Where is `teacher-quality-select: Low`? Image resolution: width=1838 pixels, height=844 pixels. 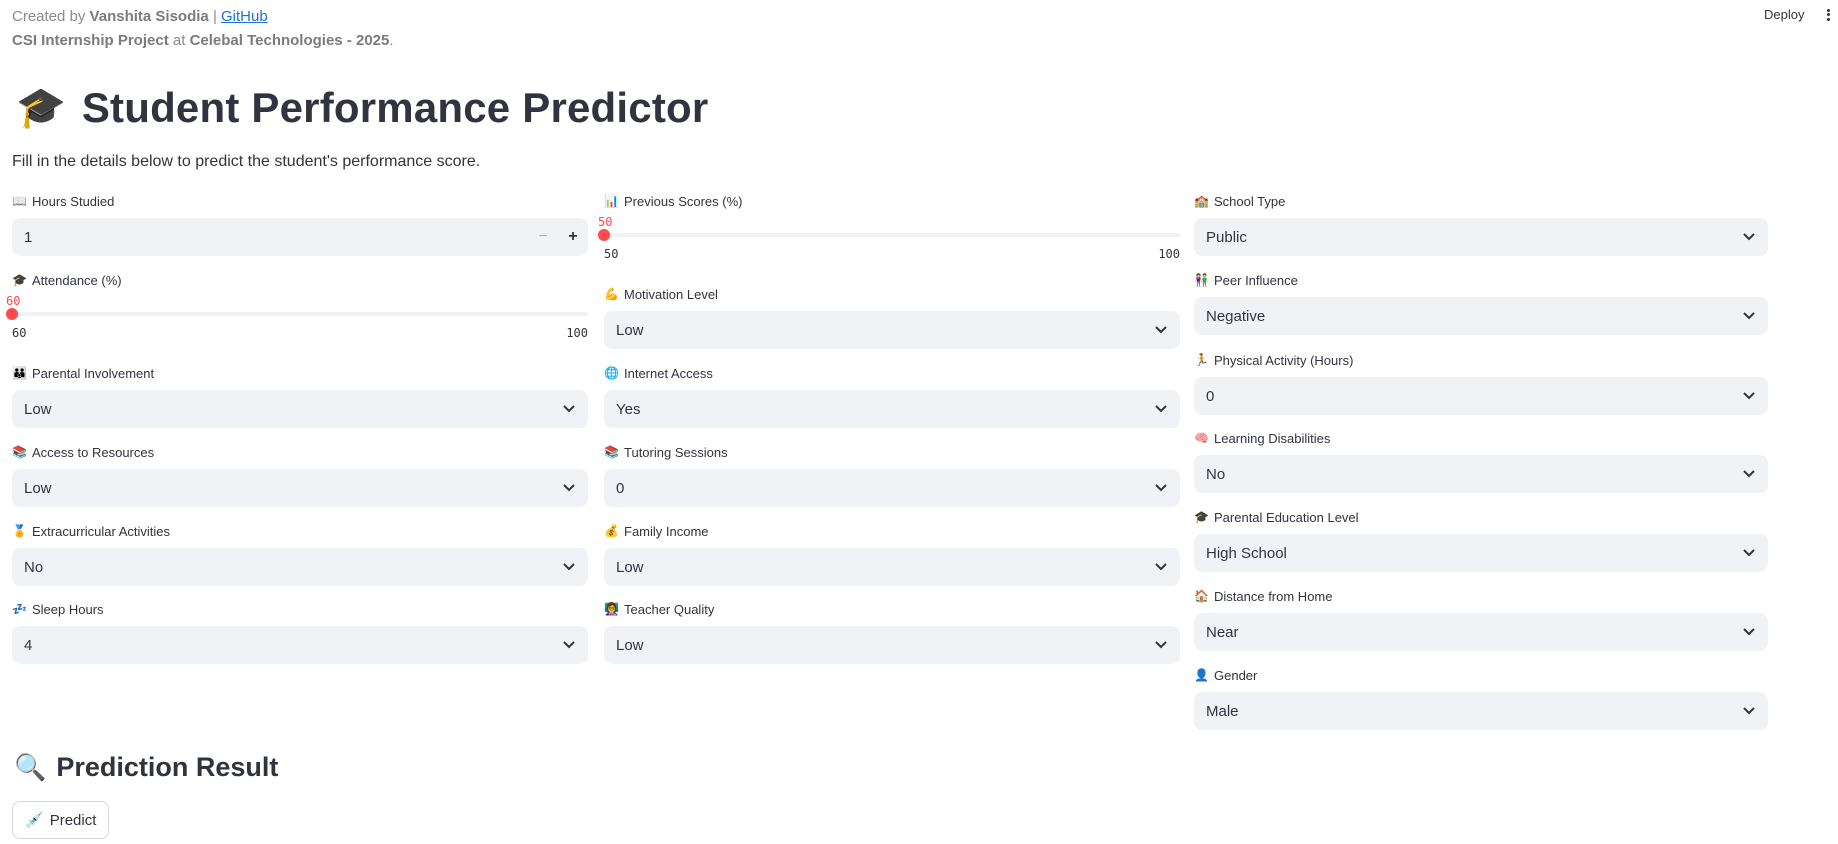
teacher-quality-select: Low is located at coordinates (892, 645).